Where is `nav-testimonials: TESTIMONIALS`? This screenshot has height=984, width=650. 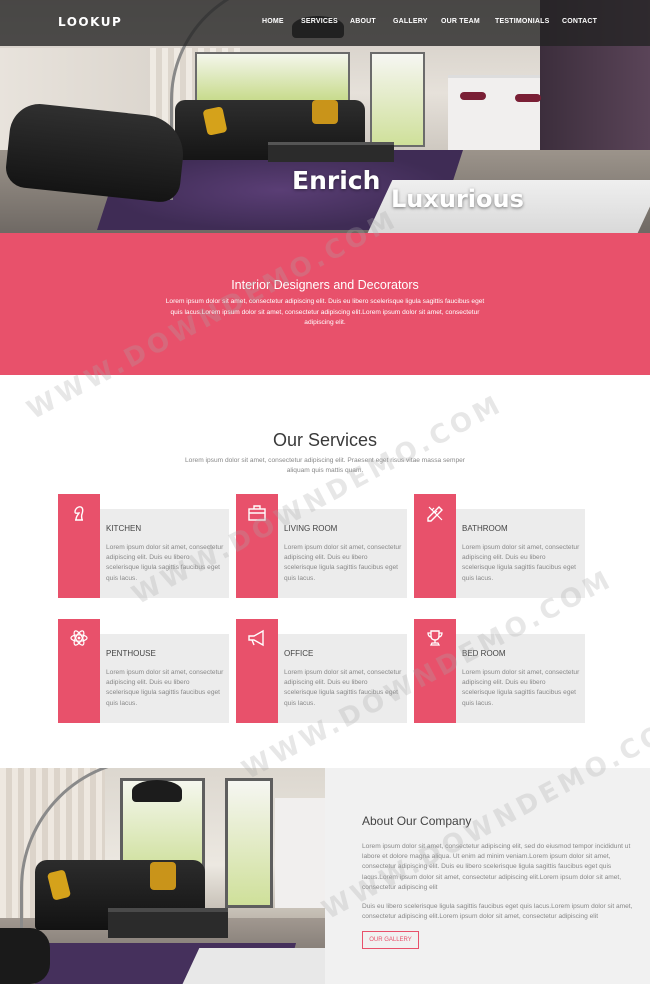
nav-testimonials: TESTIMONIALS is located at coordinates (522, 21).